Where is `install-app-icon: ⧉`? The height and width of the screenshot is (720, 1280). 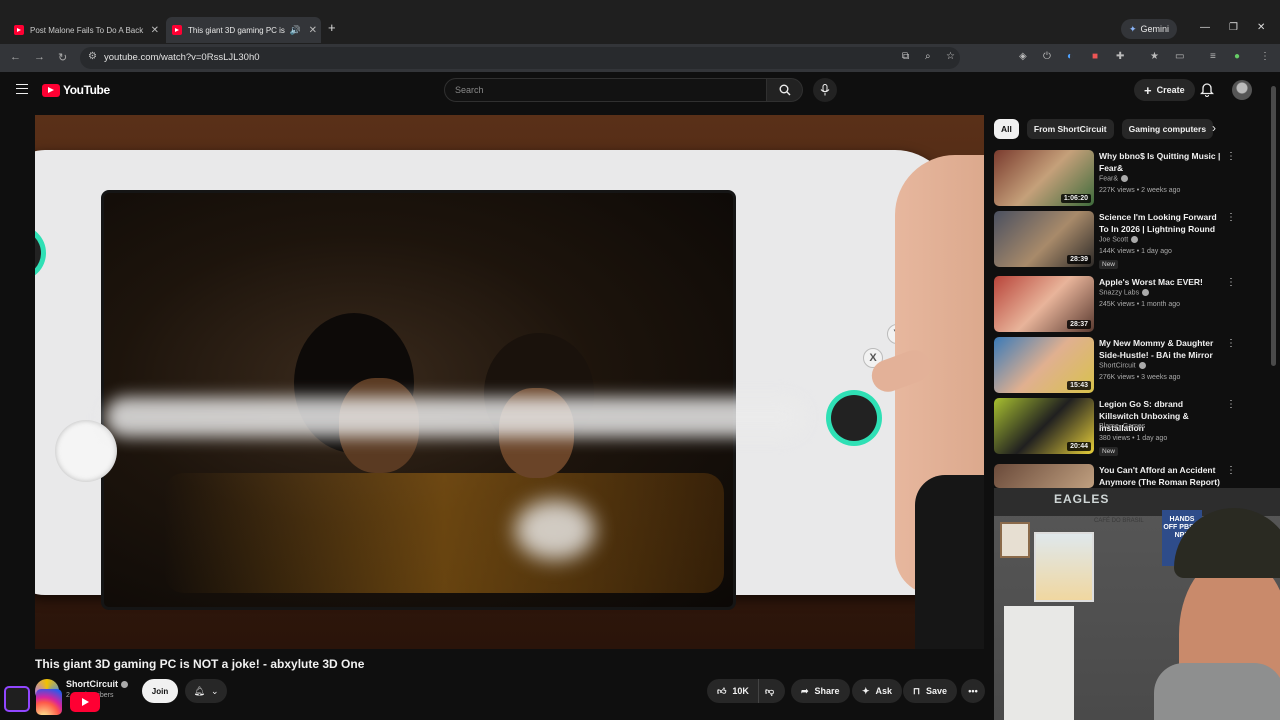
install-app-icon: ⧉ is located at coordinates (905, 56).